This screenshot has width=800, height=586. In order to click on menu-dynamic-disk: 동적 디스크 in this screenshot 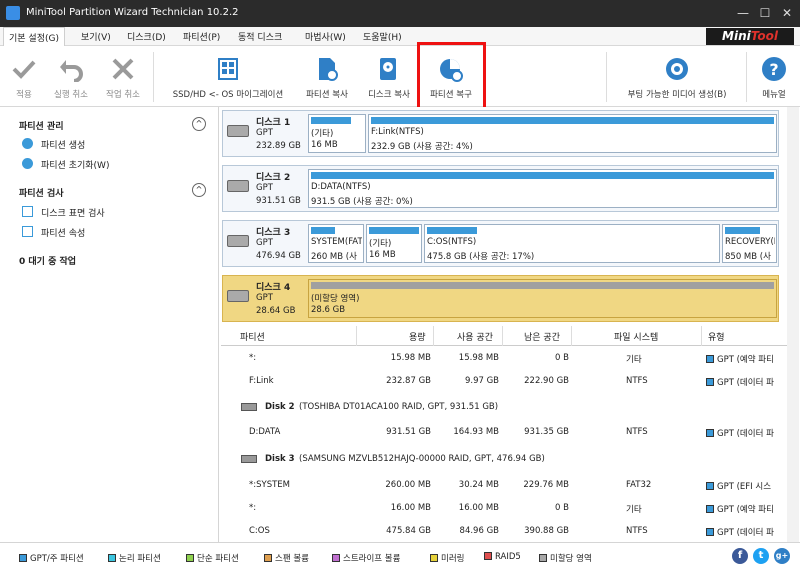, I will do `click(260, 36)`.